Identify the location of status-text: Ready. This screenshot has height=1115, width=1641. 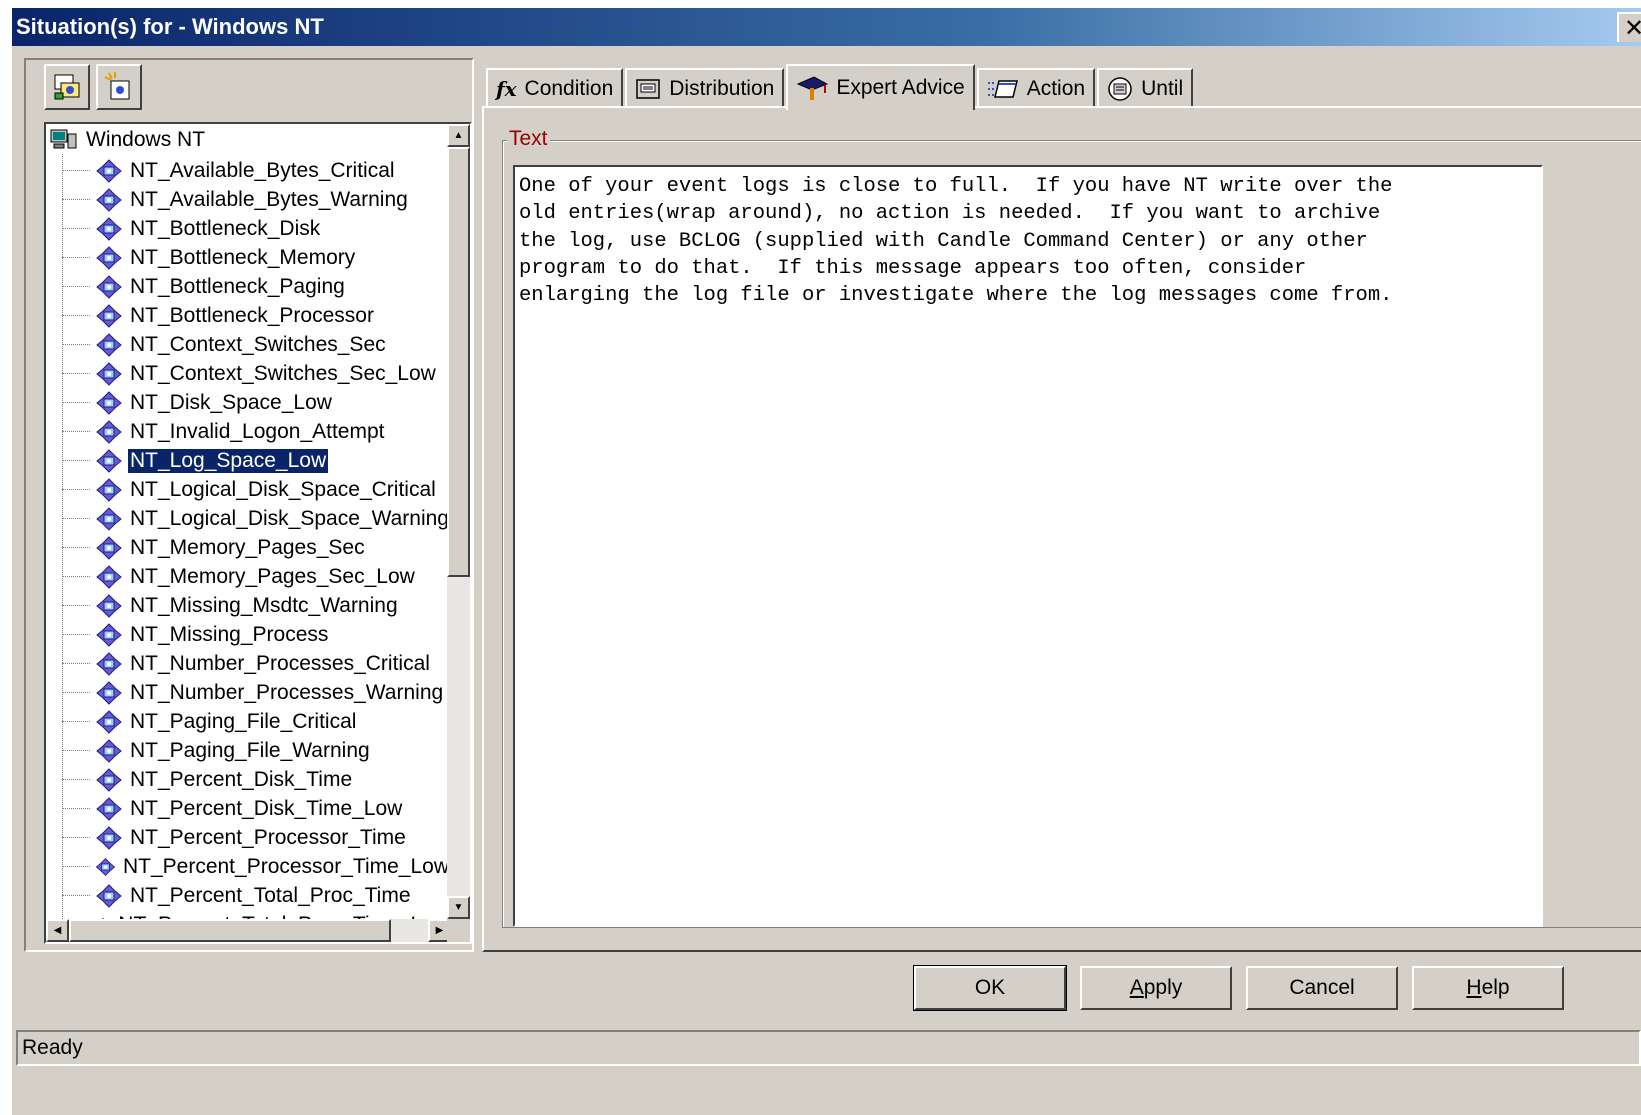
(52, 1047).